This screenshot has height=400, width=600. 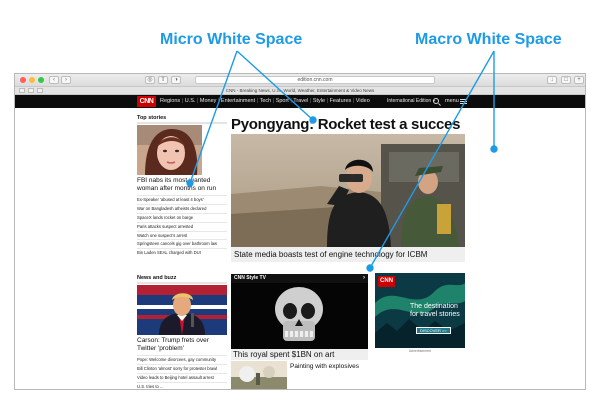 I want to click on explosives-caption: Painting with explosives, so click(x=324, y=367).